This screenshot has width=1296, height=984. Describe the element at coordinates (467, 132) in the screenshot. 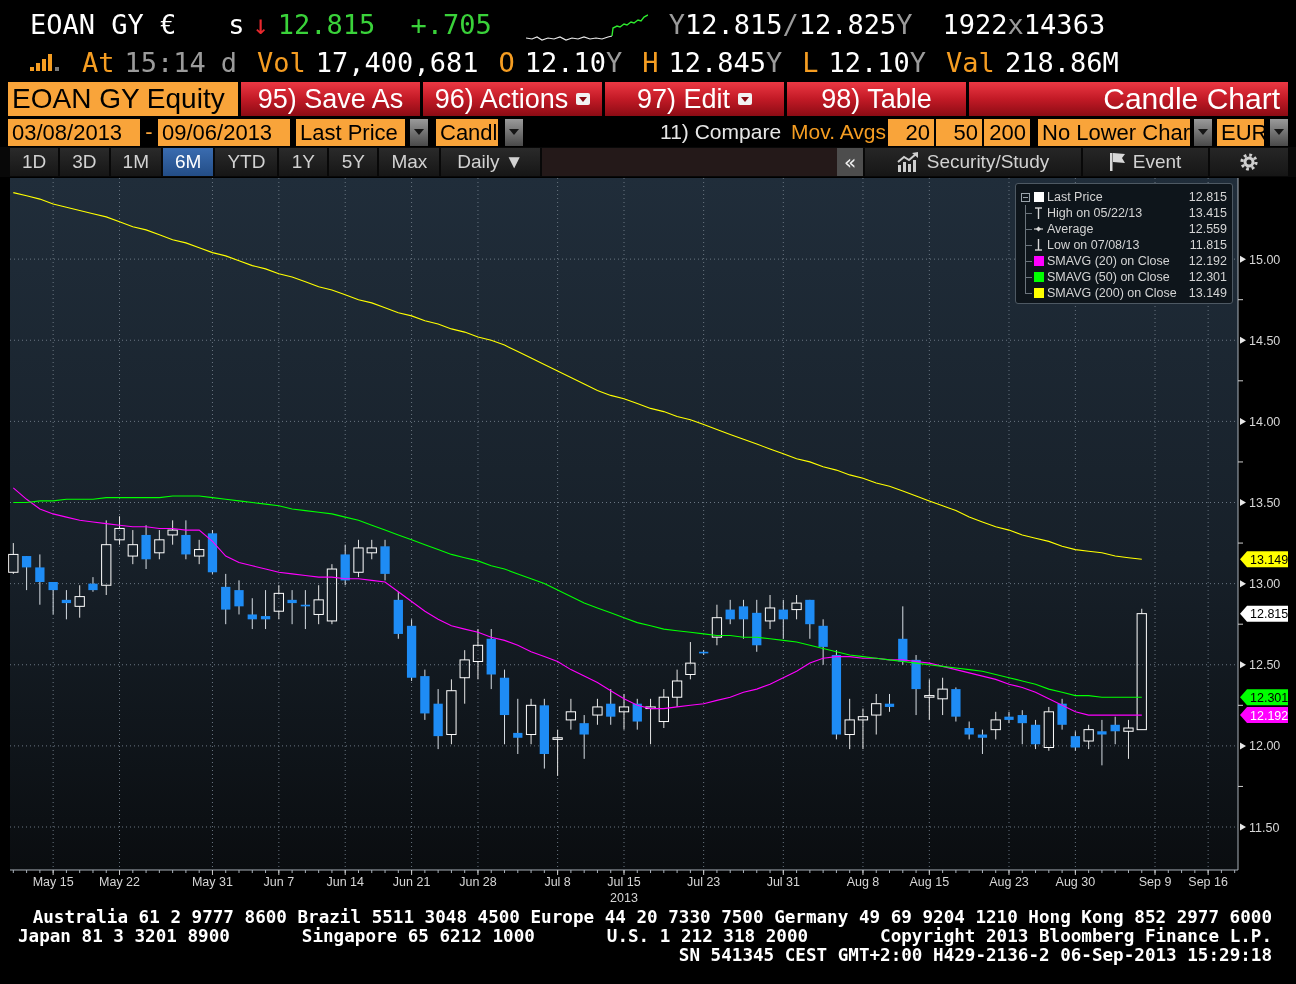

I see `chart-type-select: Candl` at that location.